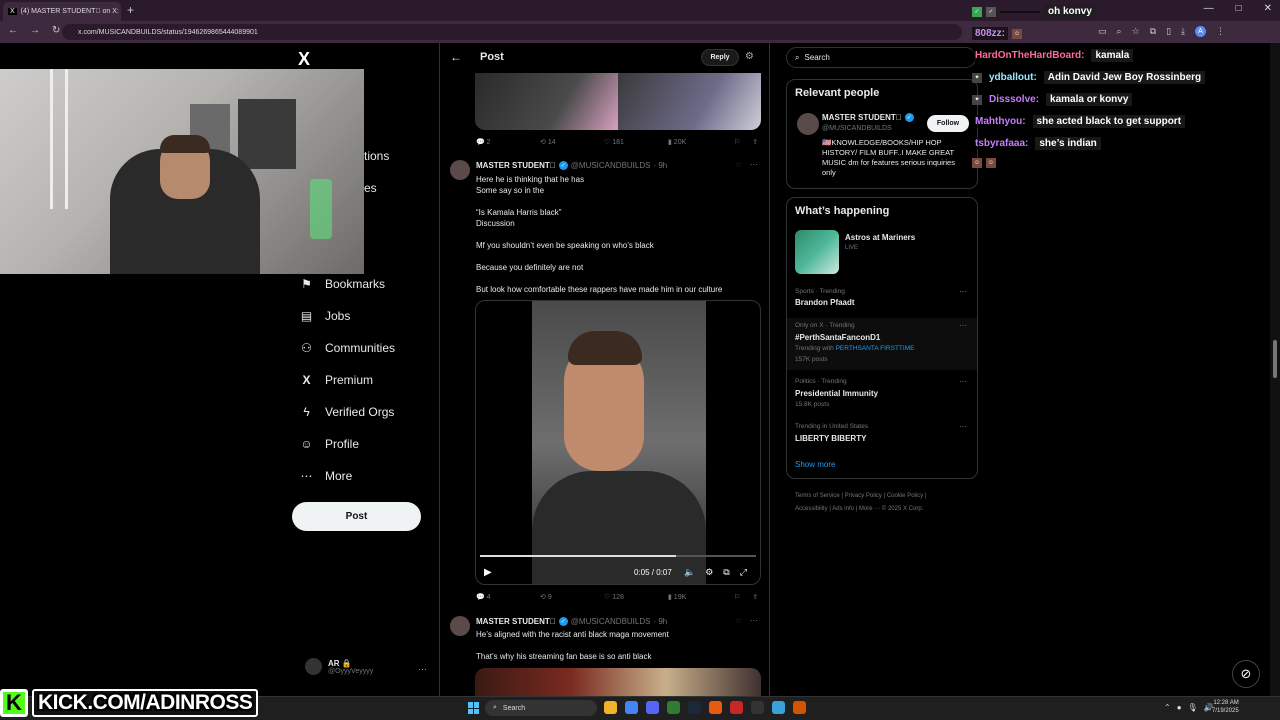 This screenshot has height=720, width=1280. What do you see at coordinates (830, 438) in the screenshot?
I see `trend-item: LIBERTY BIBERTY` at bounding box center [830, 438].